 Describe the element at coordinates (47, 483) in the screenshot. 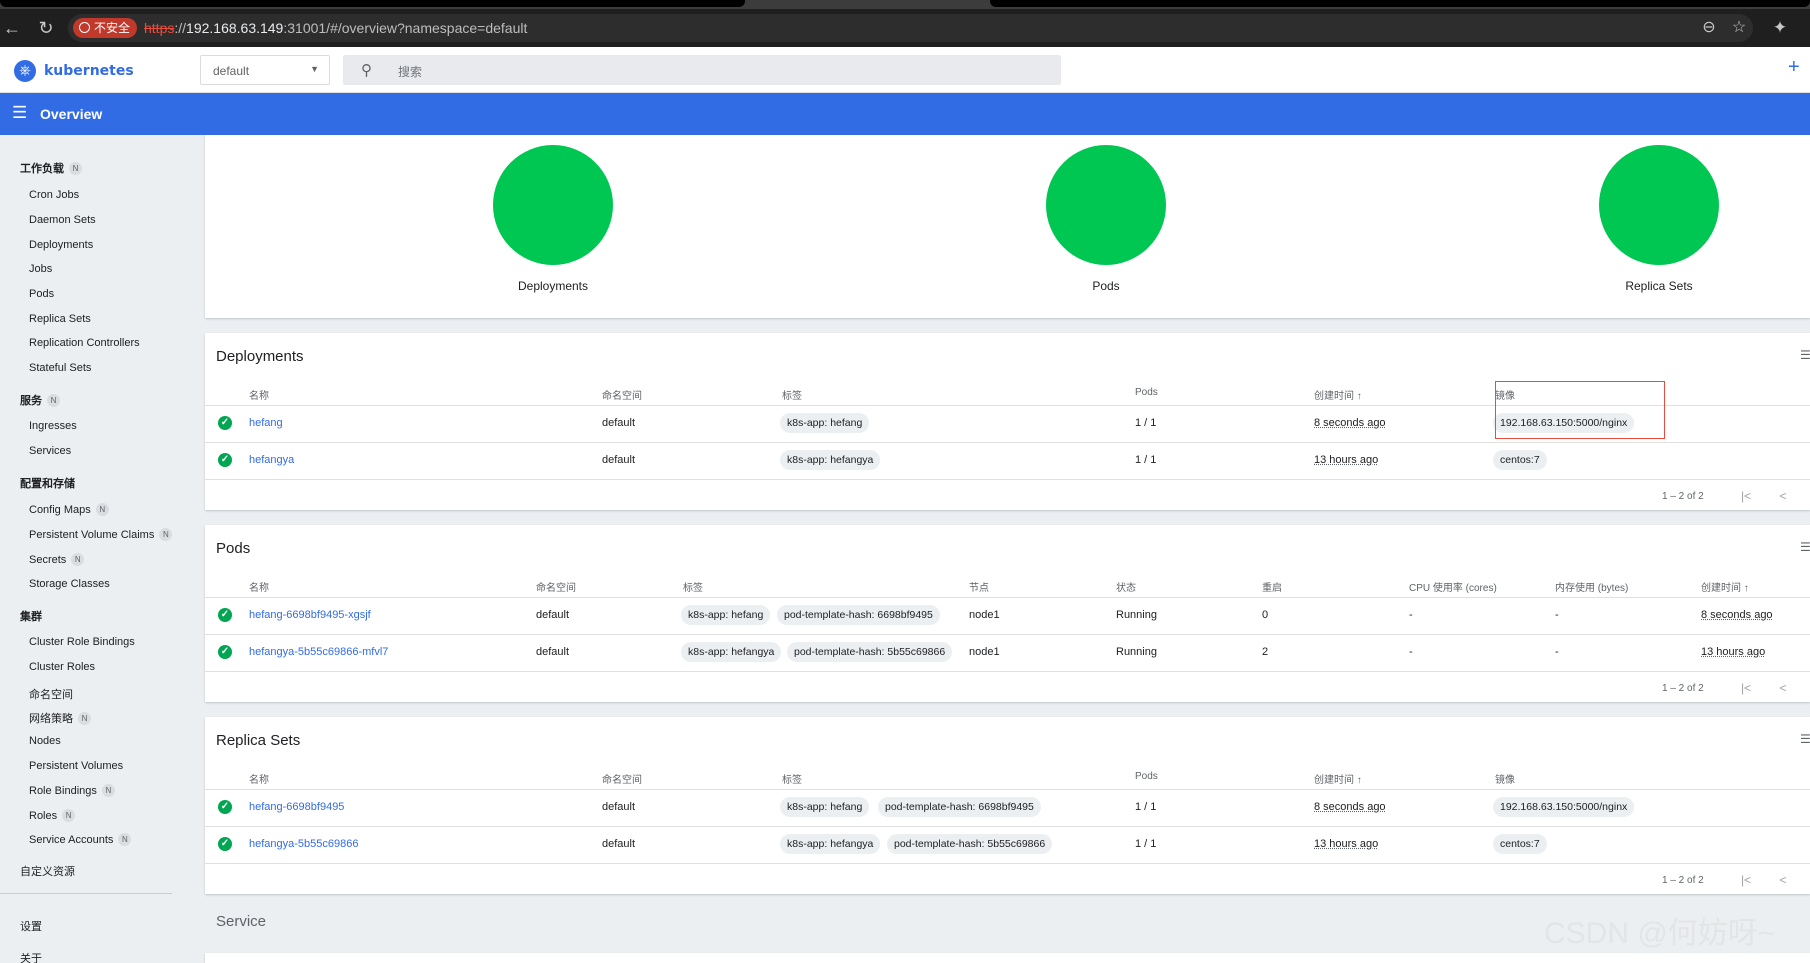

I see `nav-section-config-storage: 配置和存储` at that location.